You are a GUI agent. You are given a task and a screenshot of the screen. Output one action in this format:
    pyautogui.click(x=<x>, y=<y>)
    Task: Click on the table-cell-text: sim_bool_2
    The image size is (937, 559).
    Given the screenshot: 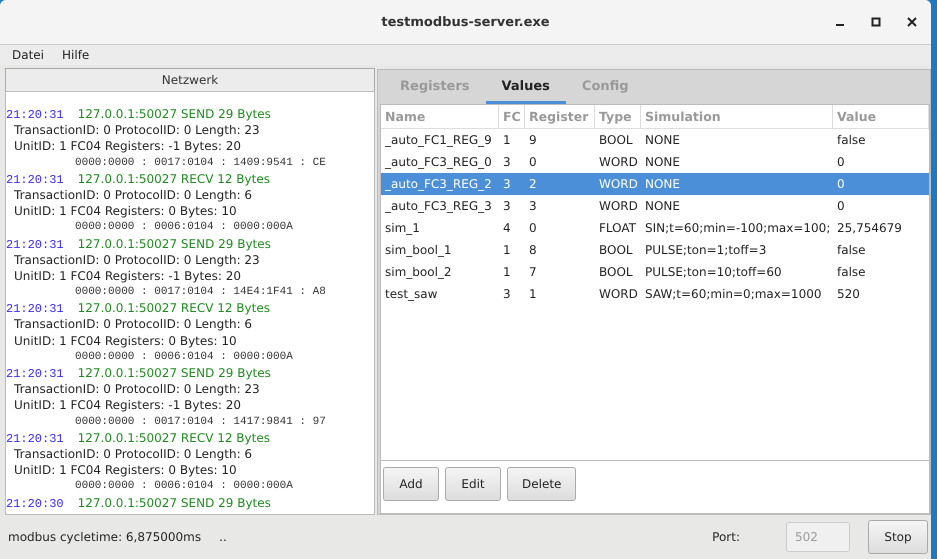 What is the action you would take?
    pyautogui.click(x=418, y=272)
    